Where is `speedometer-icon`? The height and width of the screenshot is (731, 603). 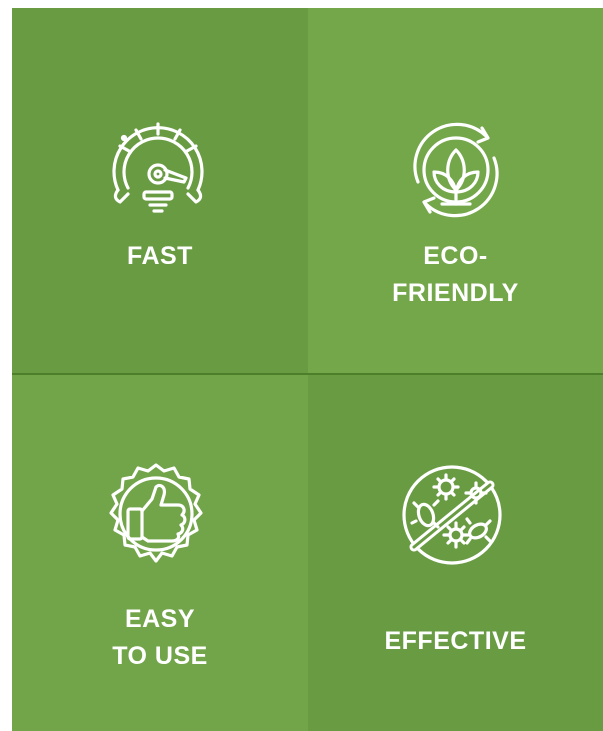 speedometer-icon is located at coordinates (158, 168).